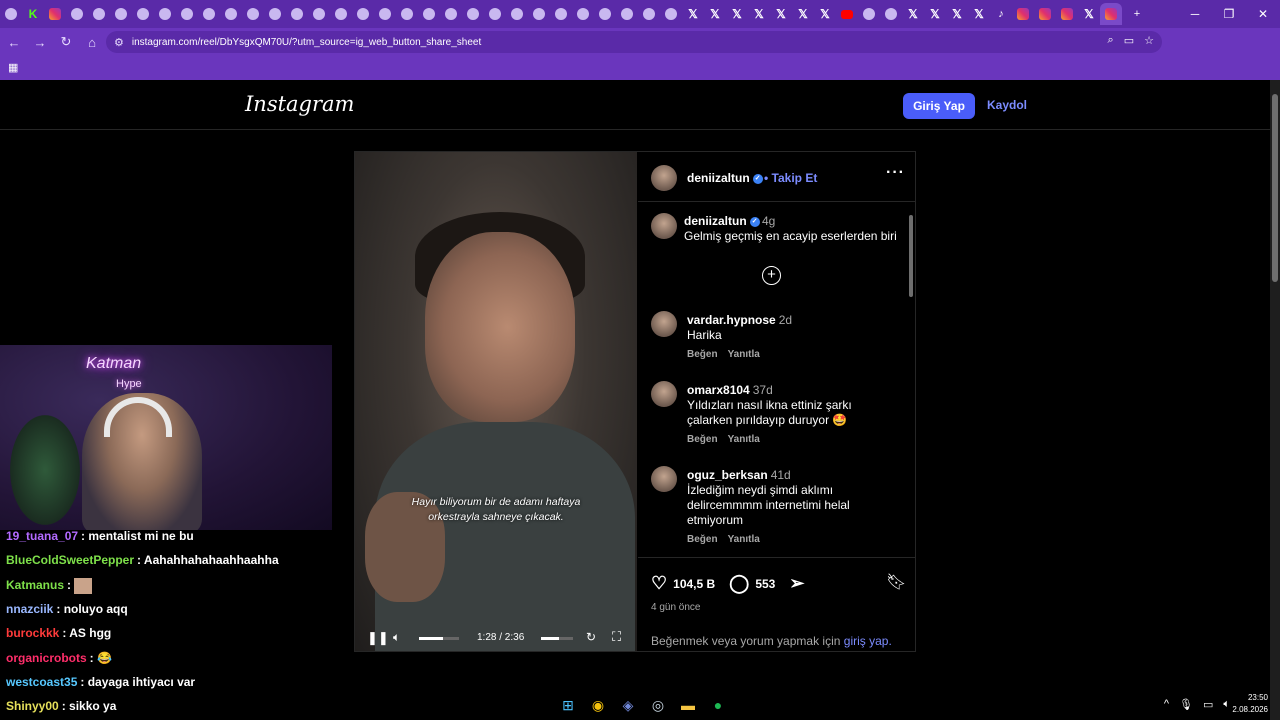 The image size is (1280, 720). Describe the element at coordinates (868, 641) in the screenshot. I see `login-hint-link: giriş yap.` at that location.